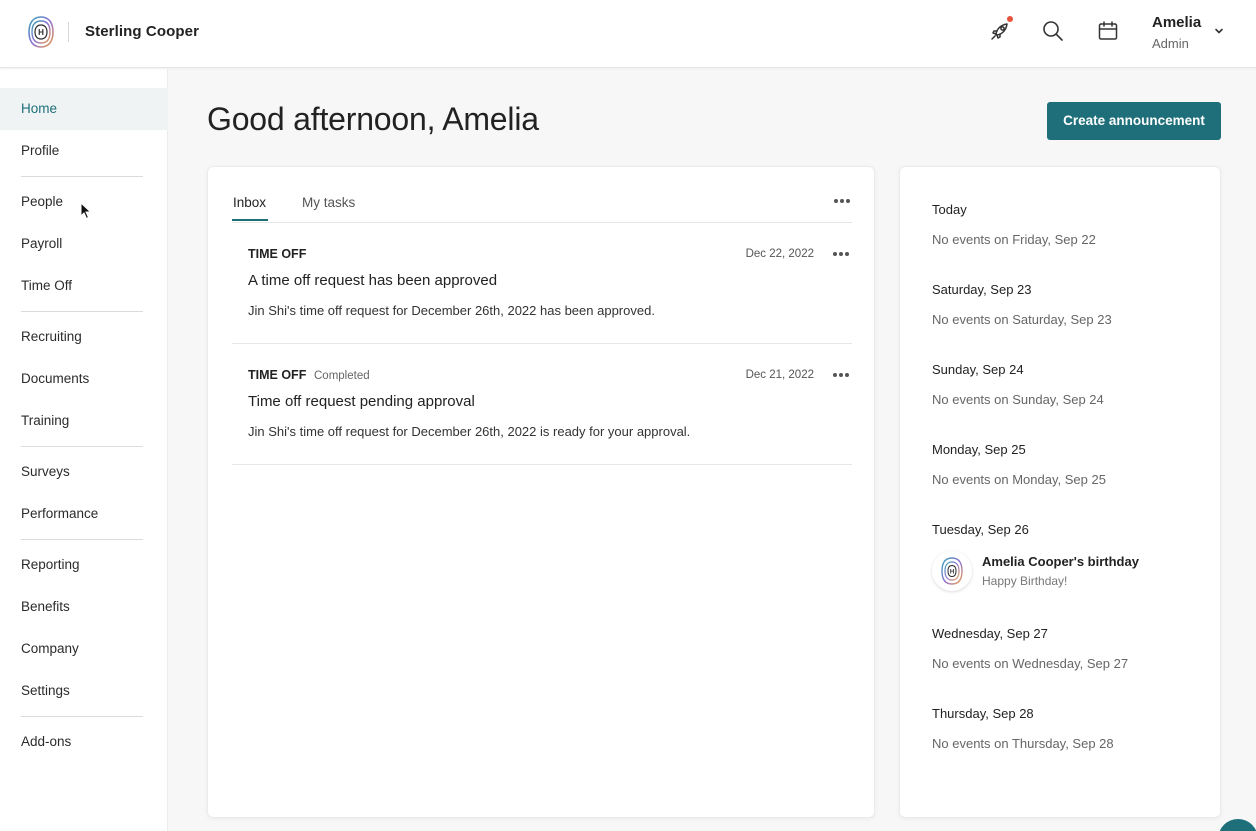  Describe the element at coordinates (1108, 31) in the screenshot. I see `calendar-icon` at that location.